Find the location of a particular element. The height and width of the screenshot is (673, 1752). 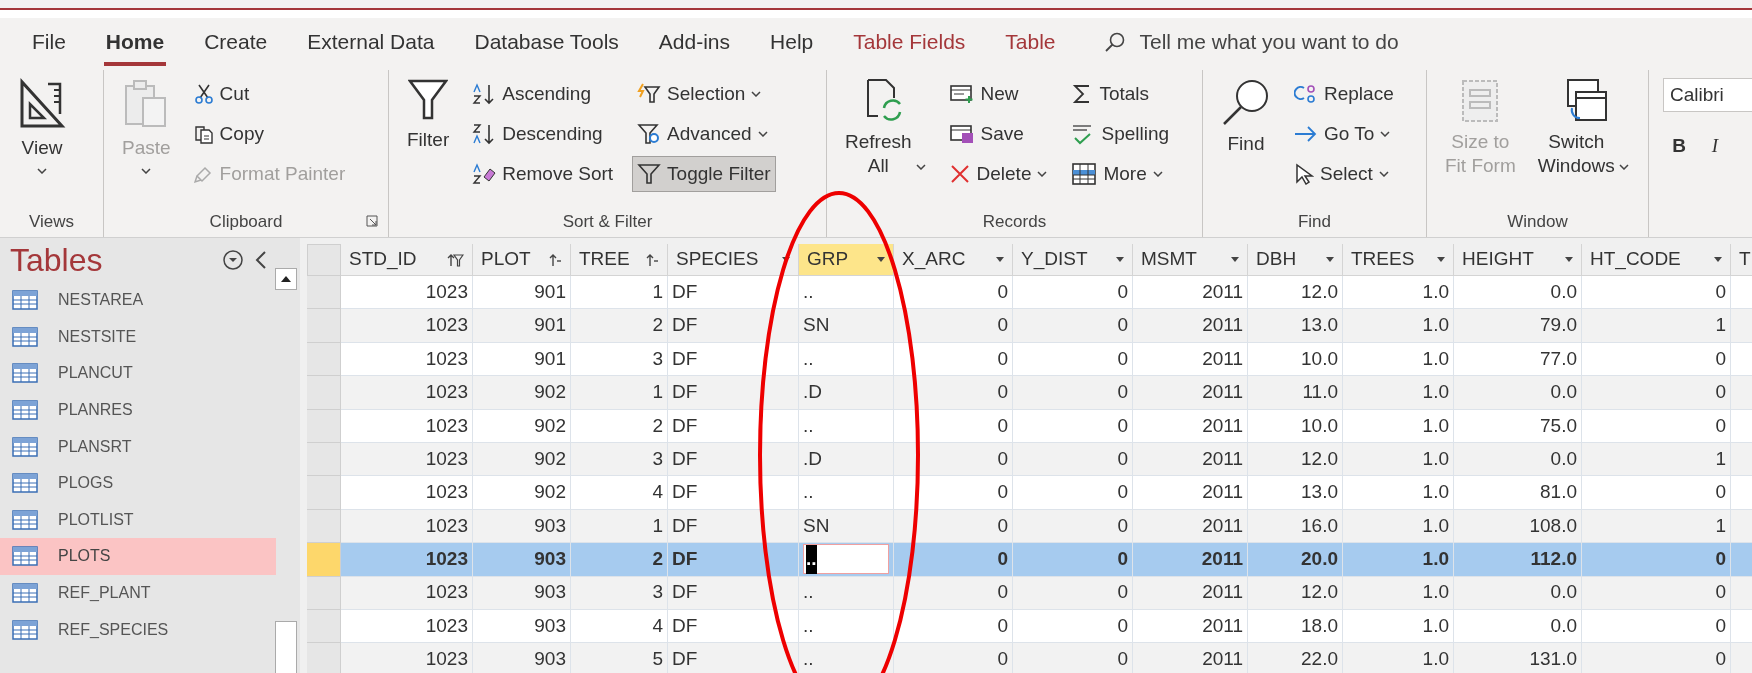

ribbon-button: Replace is located at coordinates (1344, 94).